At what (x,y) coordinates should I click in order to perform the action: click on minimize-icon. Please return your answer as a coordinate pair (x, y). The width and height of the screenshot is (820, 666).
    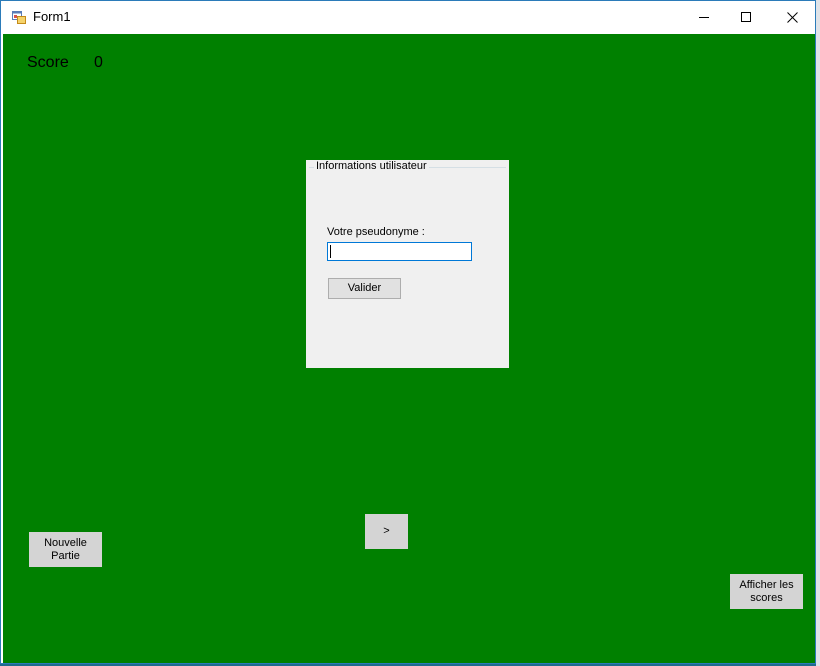
    Looking at the image, I should click on (704, 17).